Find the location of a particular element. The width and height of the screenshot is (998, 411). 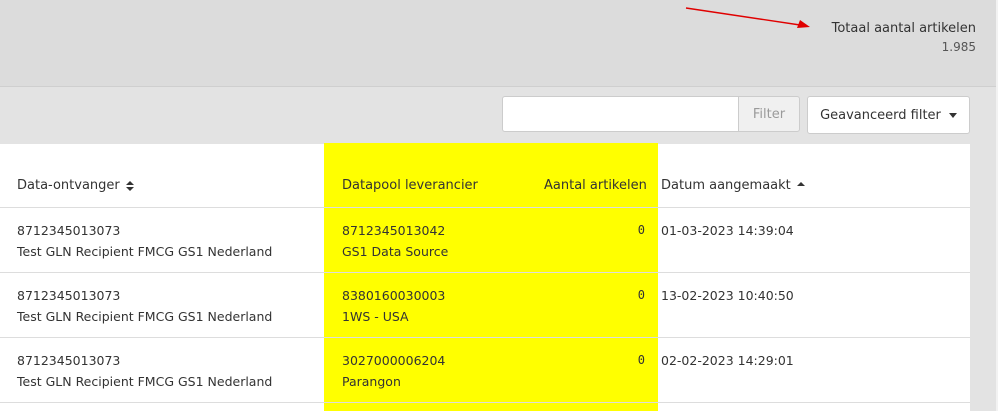

sort-ascending-icon is located at coordinates (800, 184).